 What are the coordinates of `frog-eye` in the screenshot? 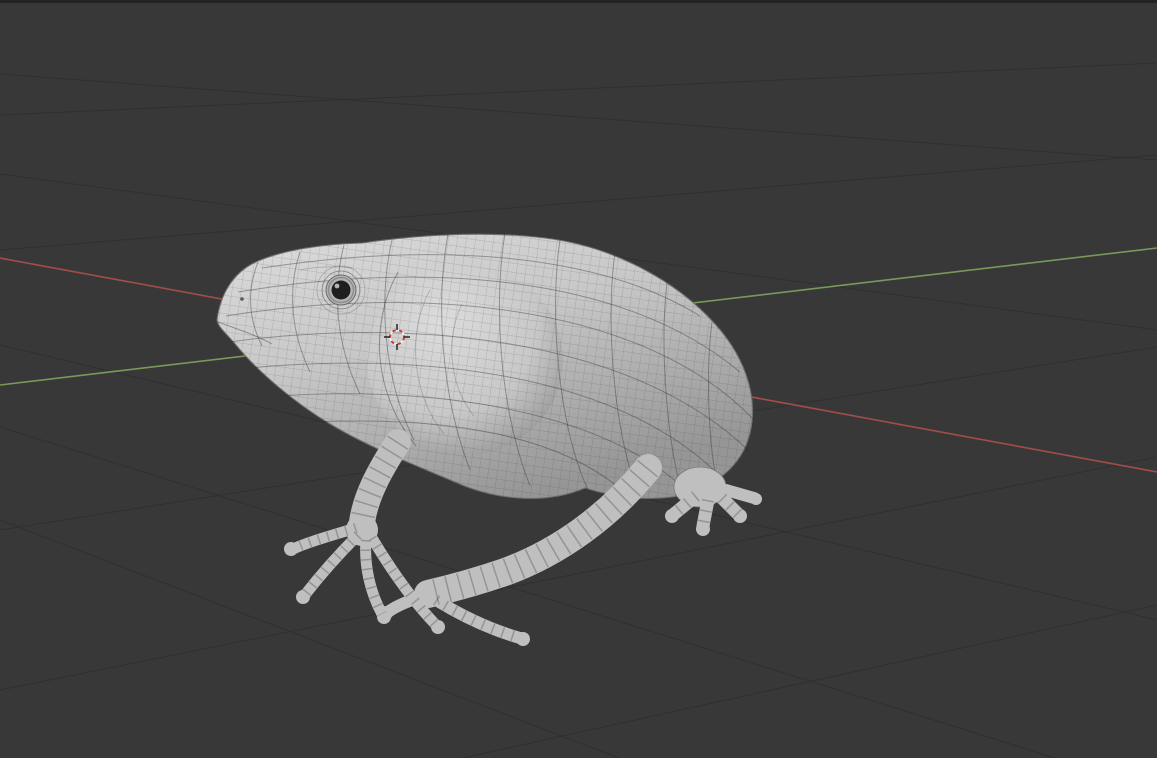 It's located at (341, 290).